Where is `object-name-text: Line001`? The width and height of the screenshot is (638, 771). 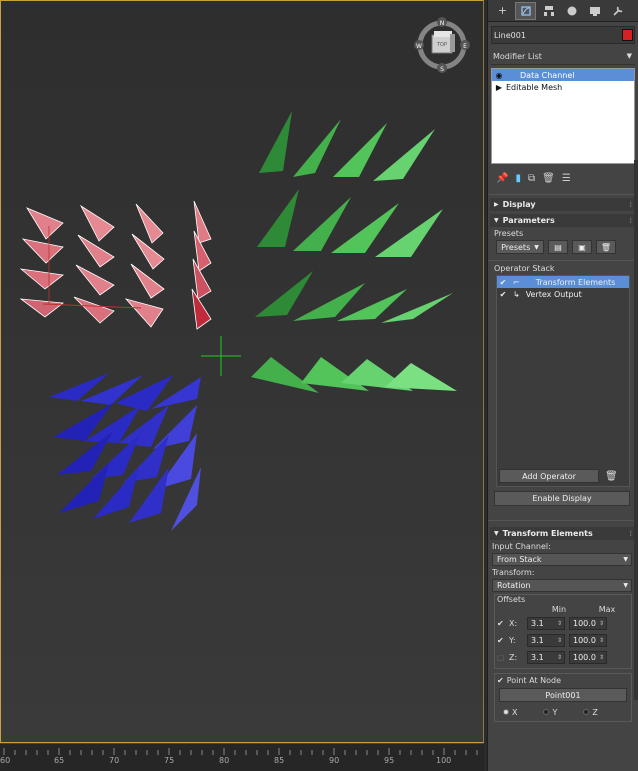 object-name-text: Line001 is located at coordinates (510, 35).